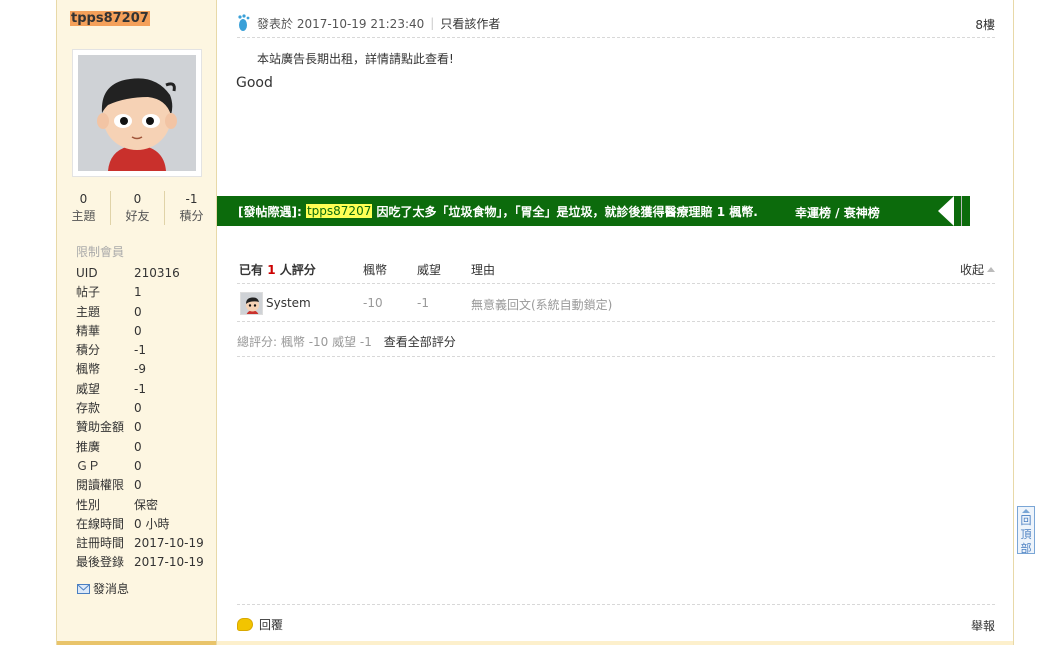 This screenshot has width=1060, height=645. Describe the element at coordinates (84, 208) in the screenshot. I see `stat-threads: 0 主題` at that location.